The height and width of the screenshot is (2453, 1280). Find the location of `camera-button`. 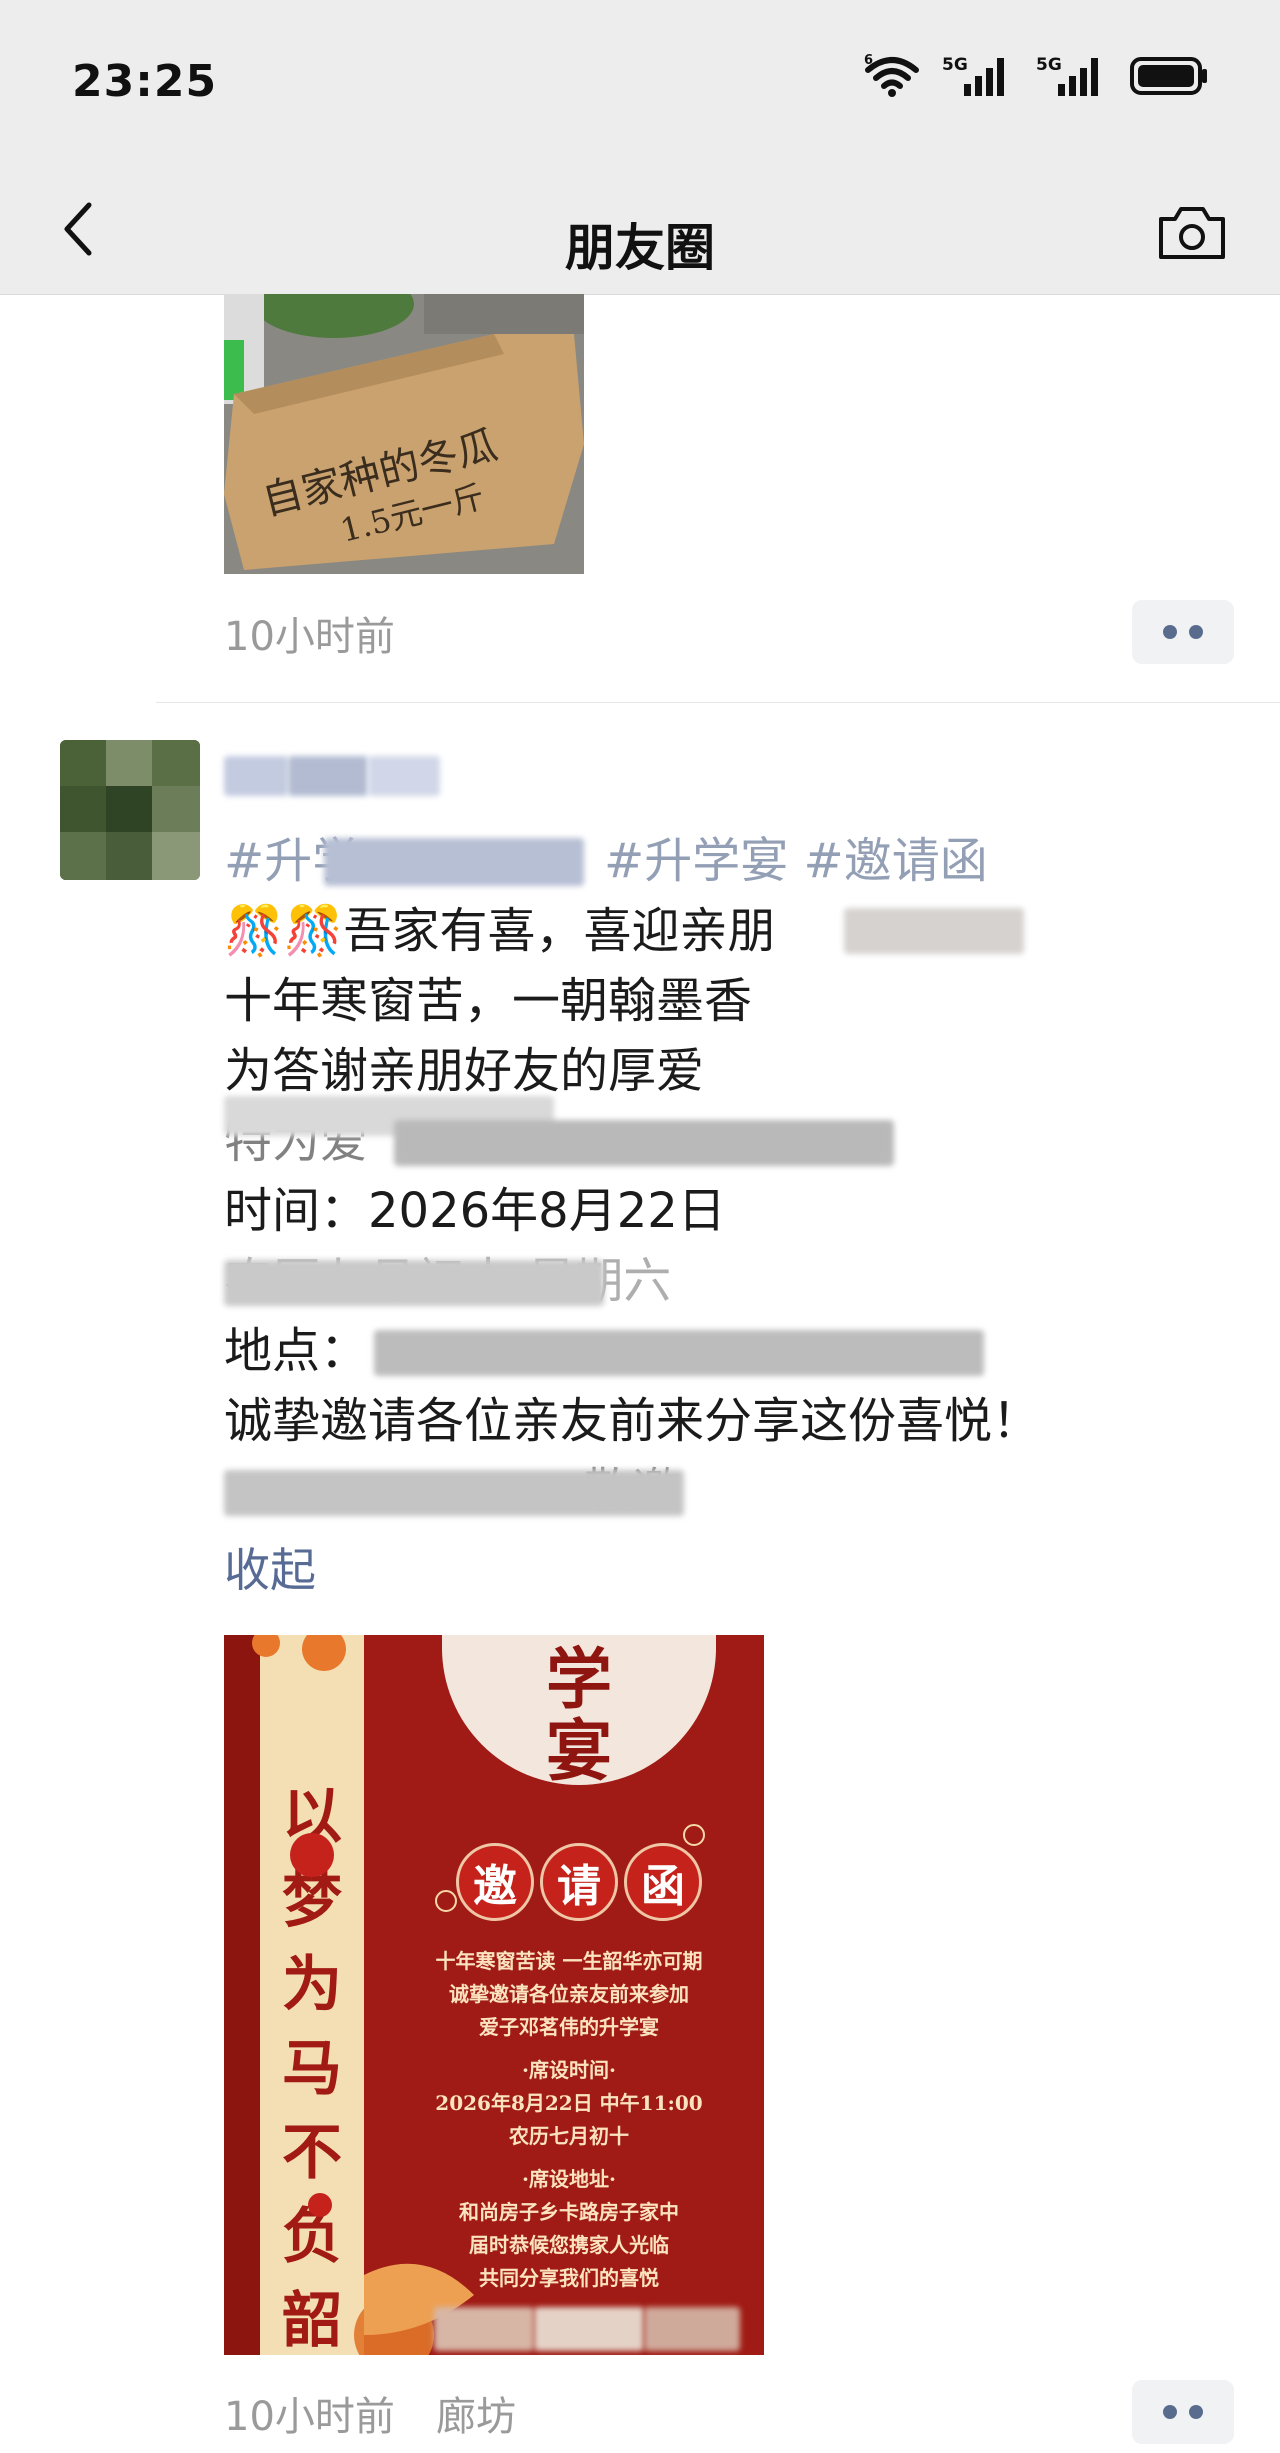

camera-button is located at coordinates (1192, 232).